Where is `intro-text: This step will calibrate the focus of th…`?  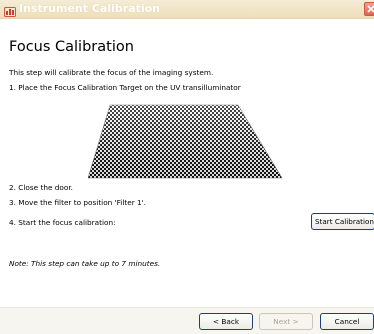
intro-text: This step will calibrate the focus of th… is located at coordinates (111, 72).